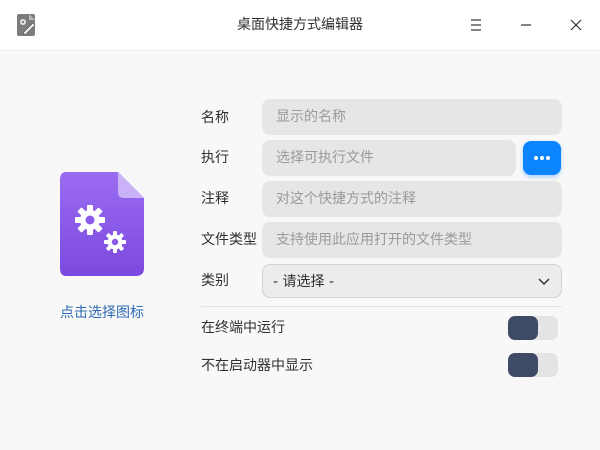  I want to click on close-button, so click(576, 25).